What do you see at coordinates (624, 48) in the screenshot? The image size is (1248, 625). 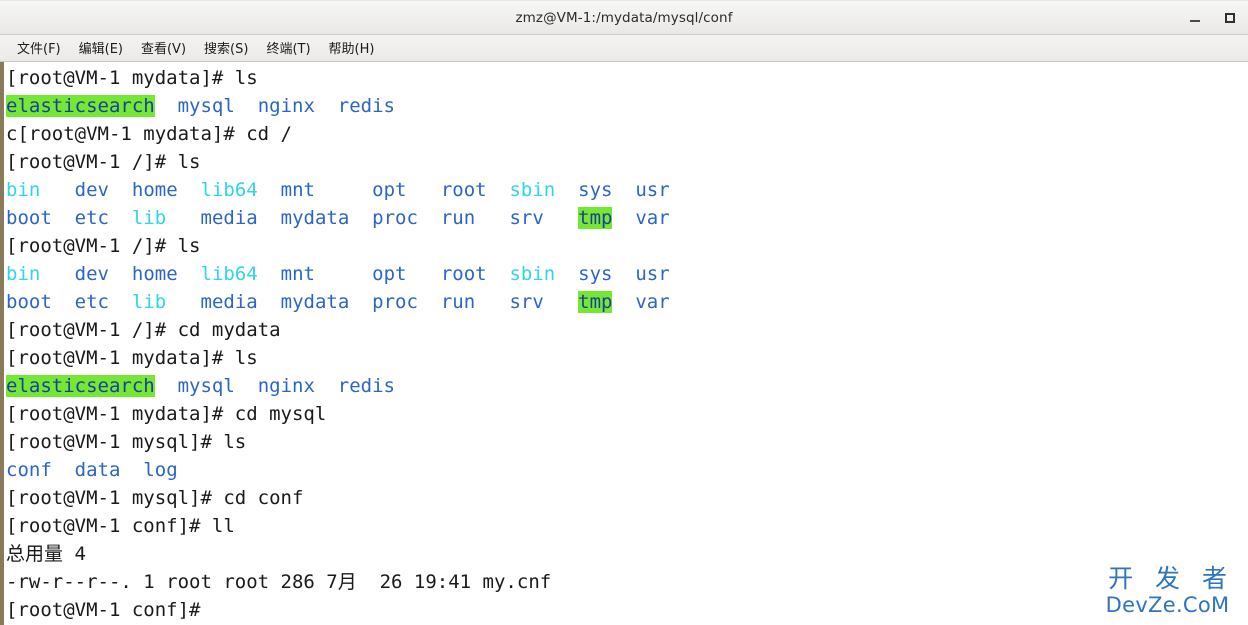 I see `menu-bar: 文件(F) 编辑(E) 查看(V) 搜索(S) 终端(T) 帮助(H)` at bounding box center [624, 48].